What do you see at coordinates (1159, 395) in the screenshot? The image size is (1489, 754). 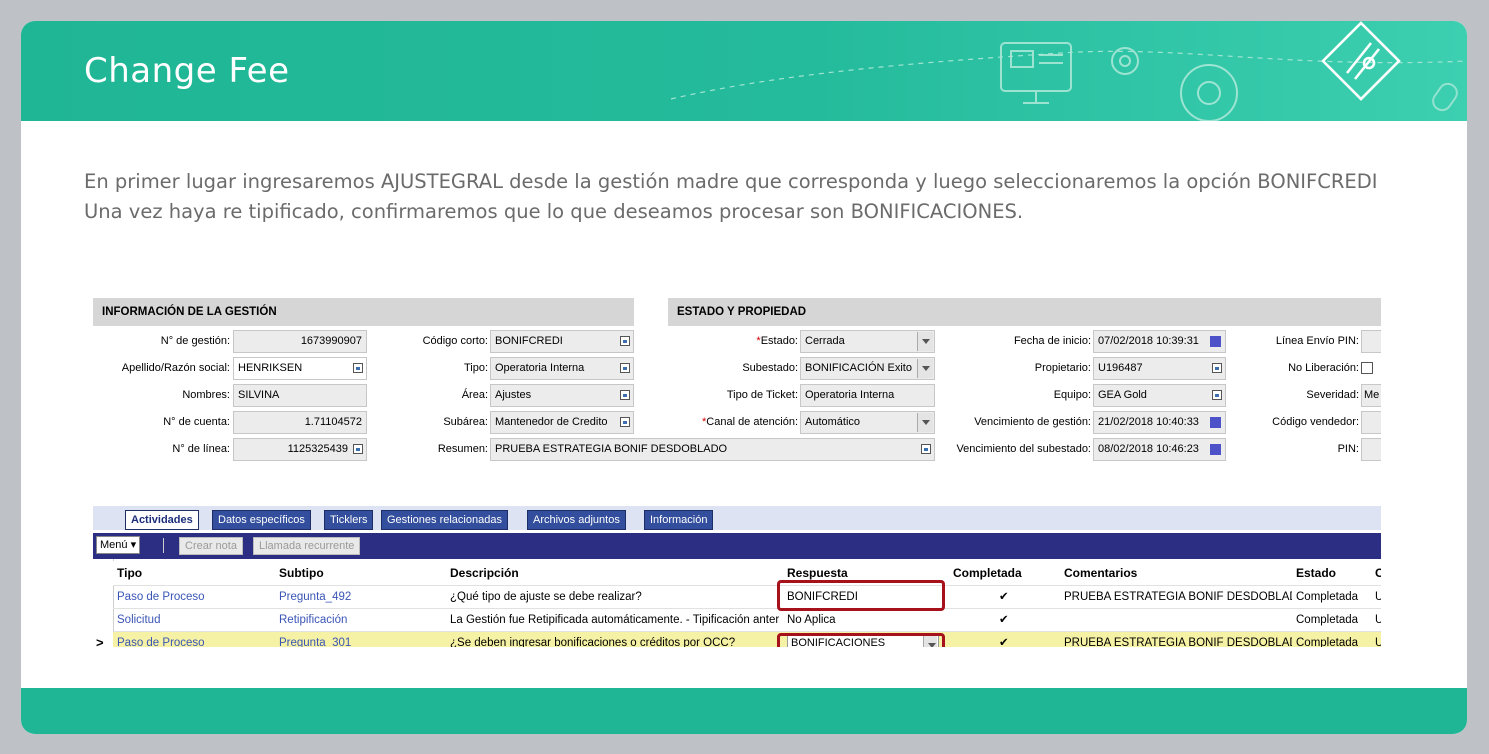 I see `field-equipo: GEA Gold` at bounding box center [1159, 395].